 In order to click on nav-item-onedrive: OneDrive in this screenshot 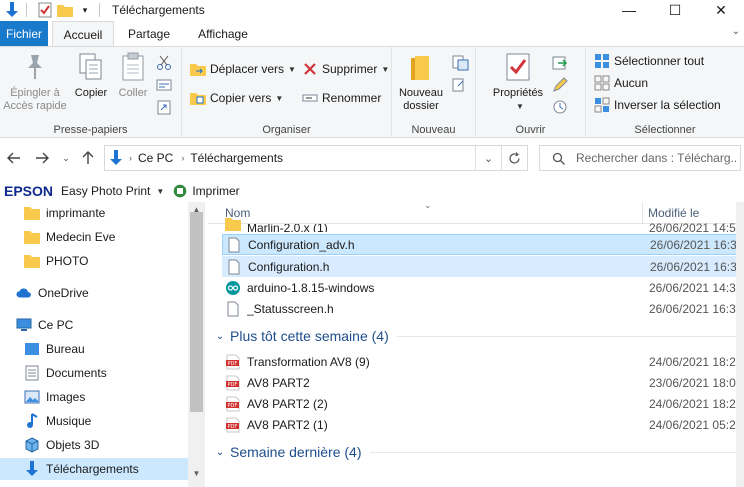, I will do `click(52, 293)`.